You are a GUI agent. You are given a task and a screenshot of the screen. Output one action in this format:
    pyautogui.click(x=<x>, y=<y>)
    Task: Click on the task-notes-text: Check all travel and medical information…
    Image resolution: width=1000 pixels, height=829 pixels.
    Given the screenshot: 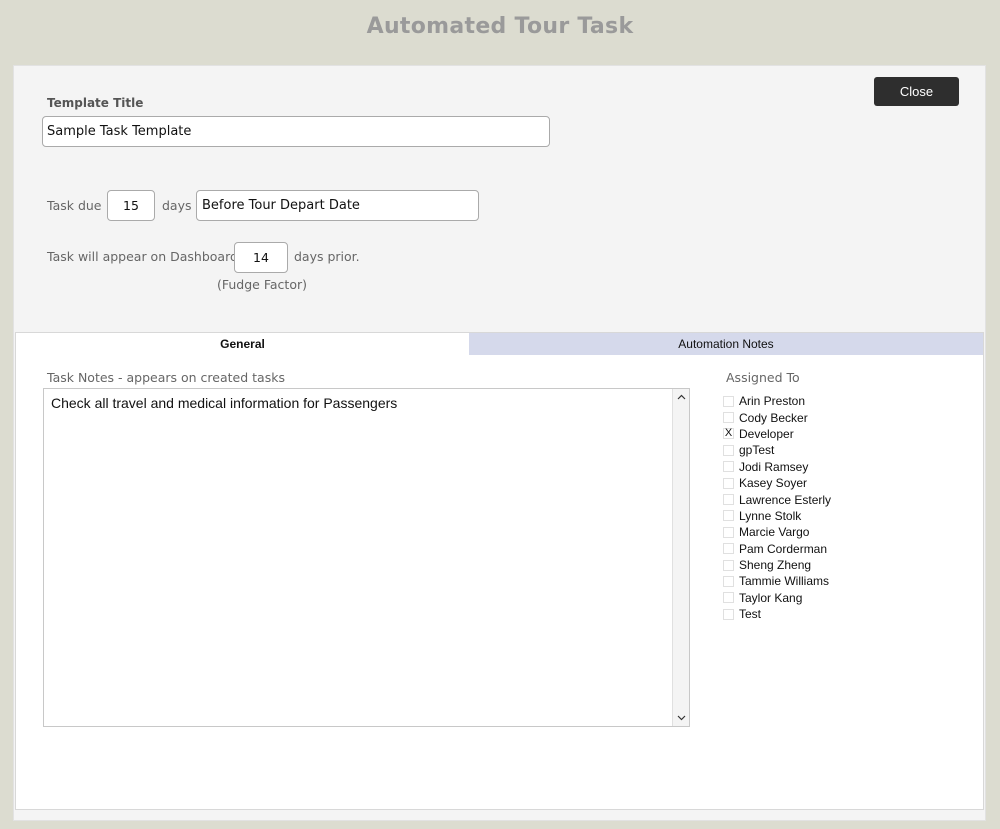 What is the action you would take?
    pyautogui.click(x=224, y=403)
    